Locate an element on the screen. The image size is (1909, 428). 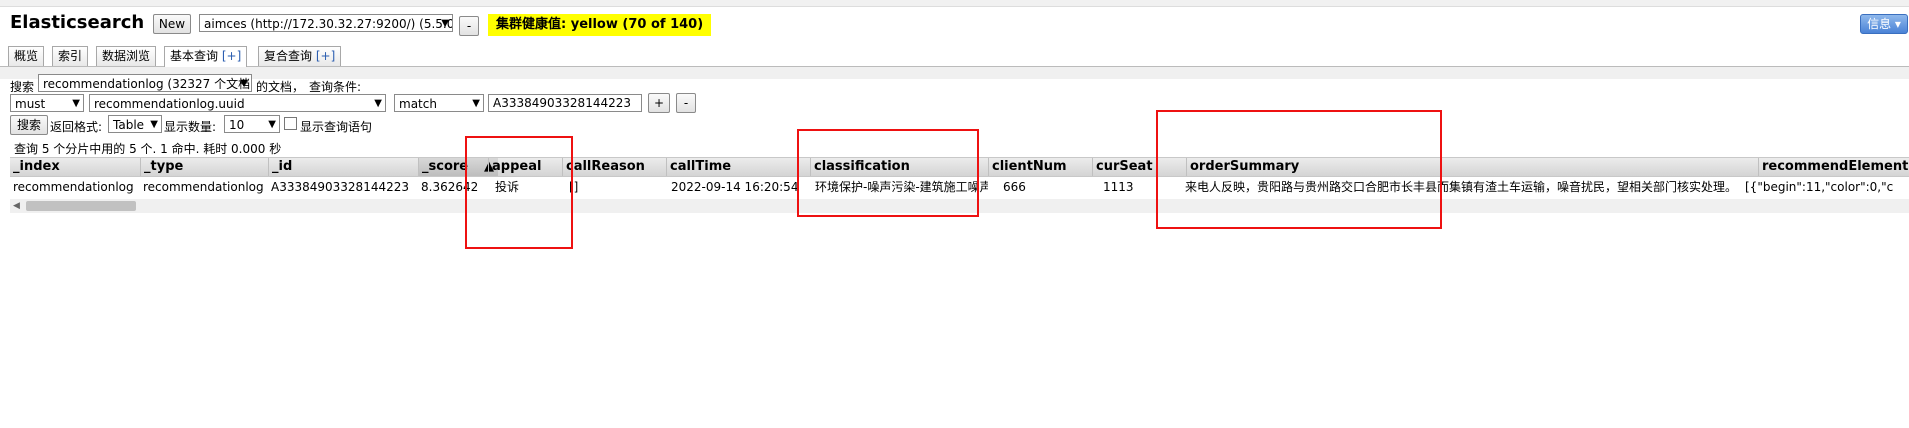
cluster-health-badge: 集群健康值: yellow (70 of 140) is located at coordinates (600, 25).